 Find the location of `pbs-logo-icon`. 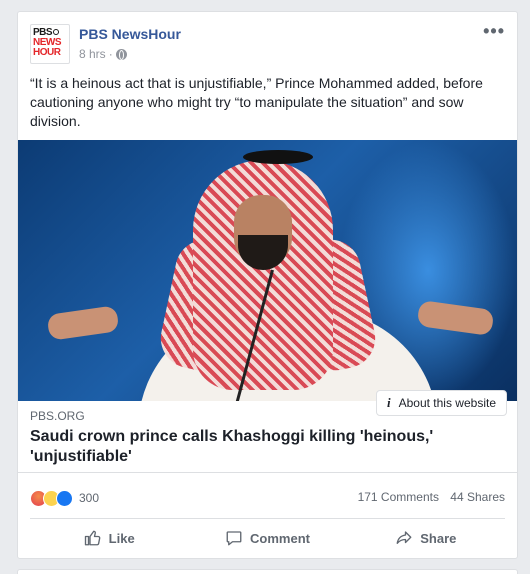

pbs-logo-icon is located at coordinates (56, 32).